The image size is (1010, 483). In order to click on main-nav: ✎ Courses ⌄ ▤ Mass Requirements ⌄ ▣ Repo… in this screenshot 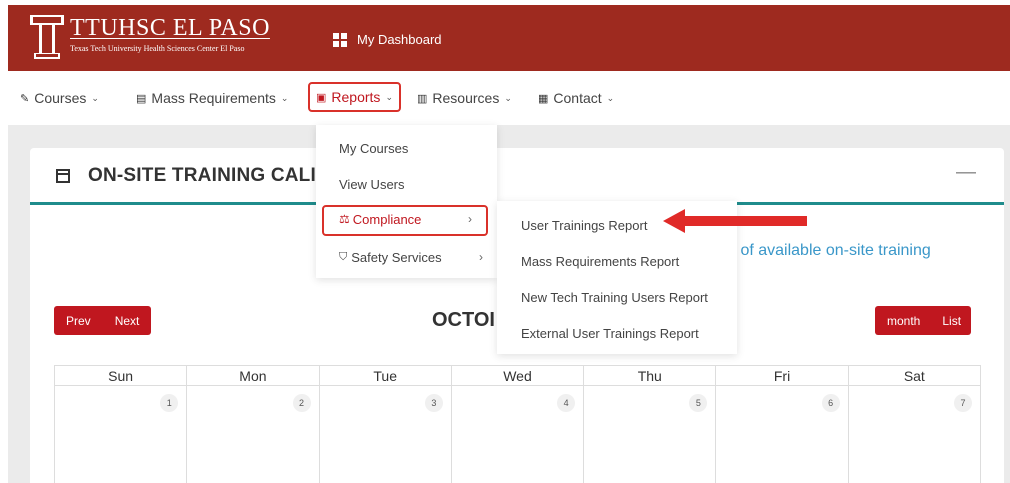, I will do `click(509, 98)`.